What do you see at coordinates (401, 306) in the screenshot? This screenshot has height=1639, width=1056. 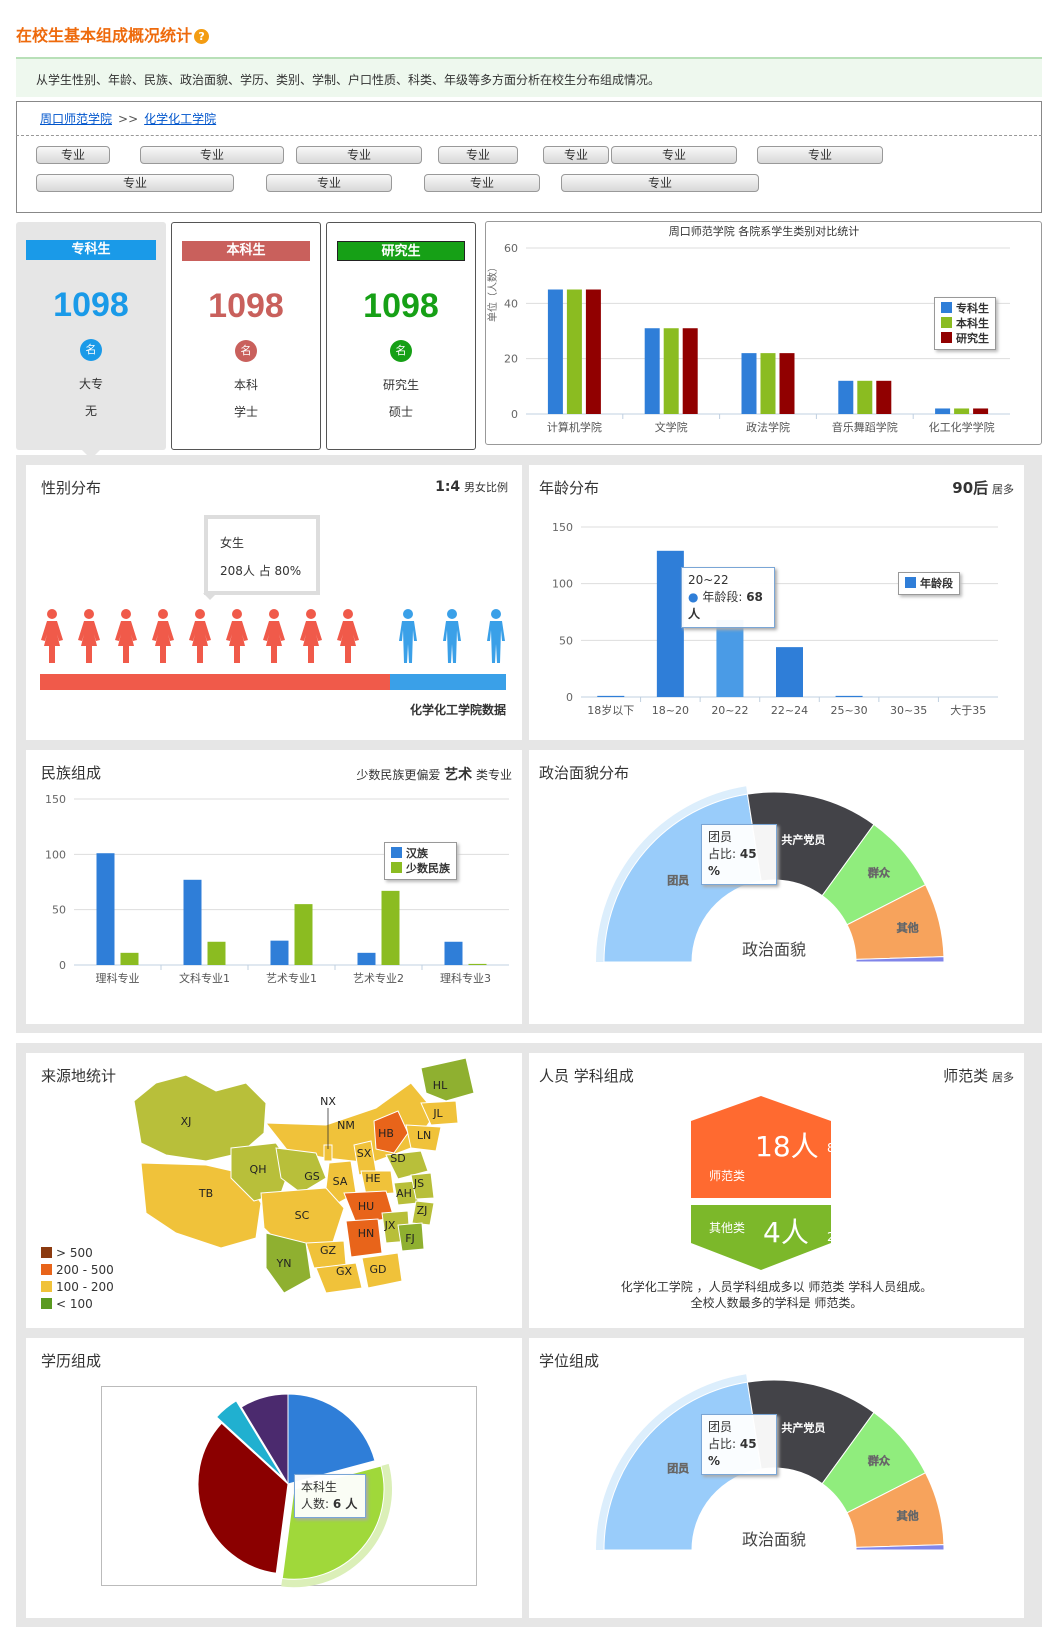 I see `card-count: 1098` at bounding box center [401, 306].